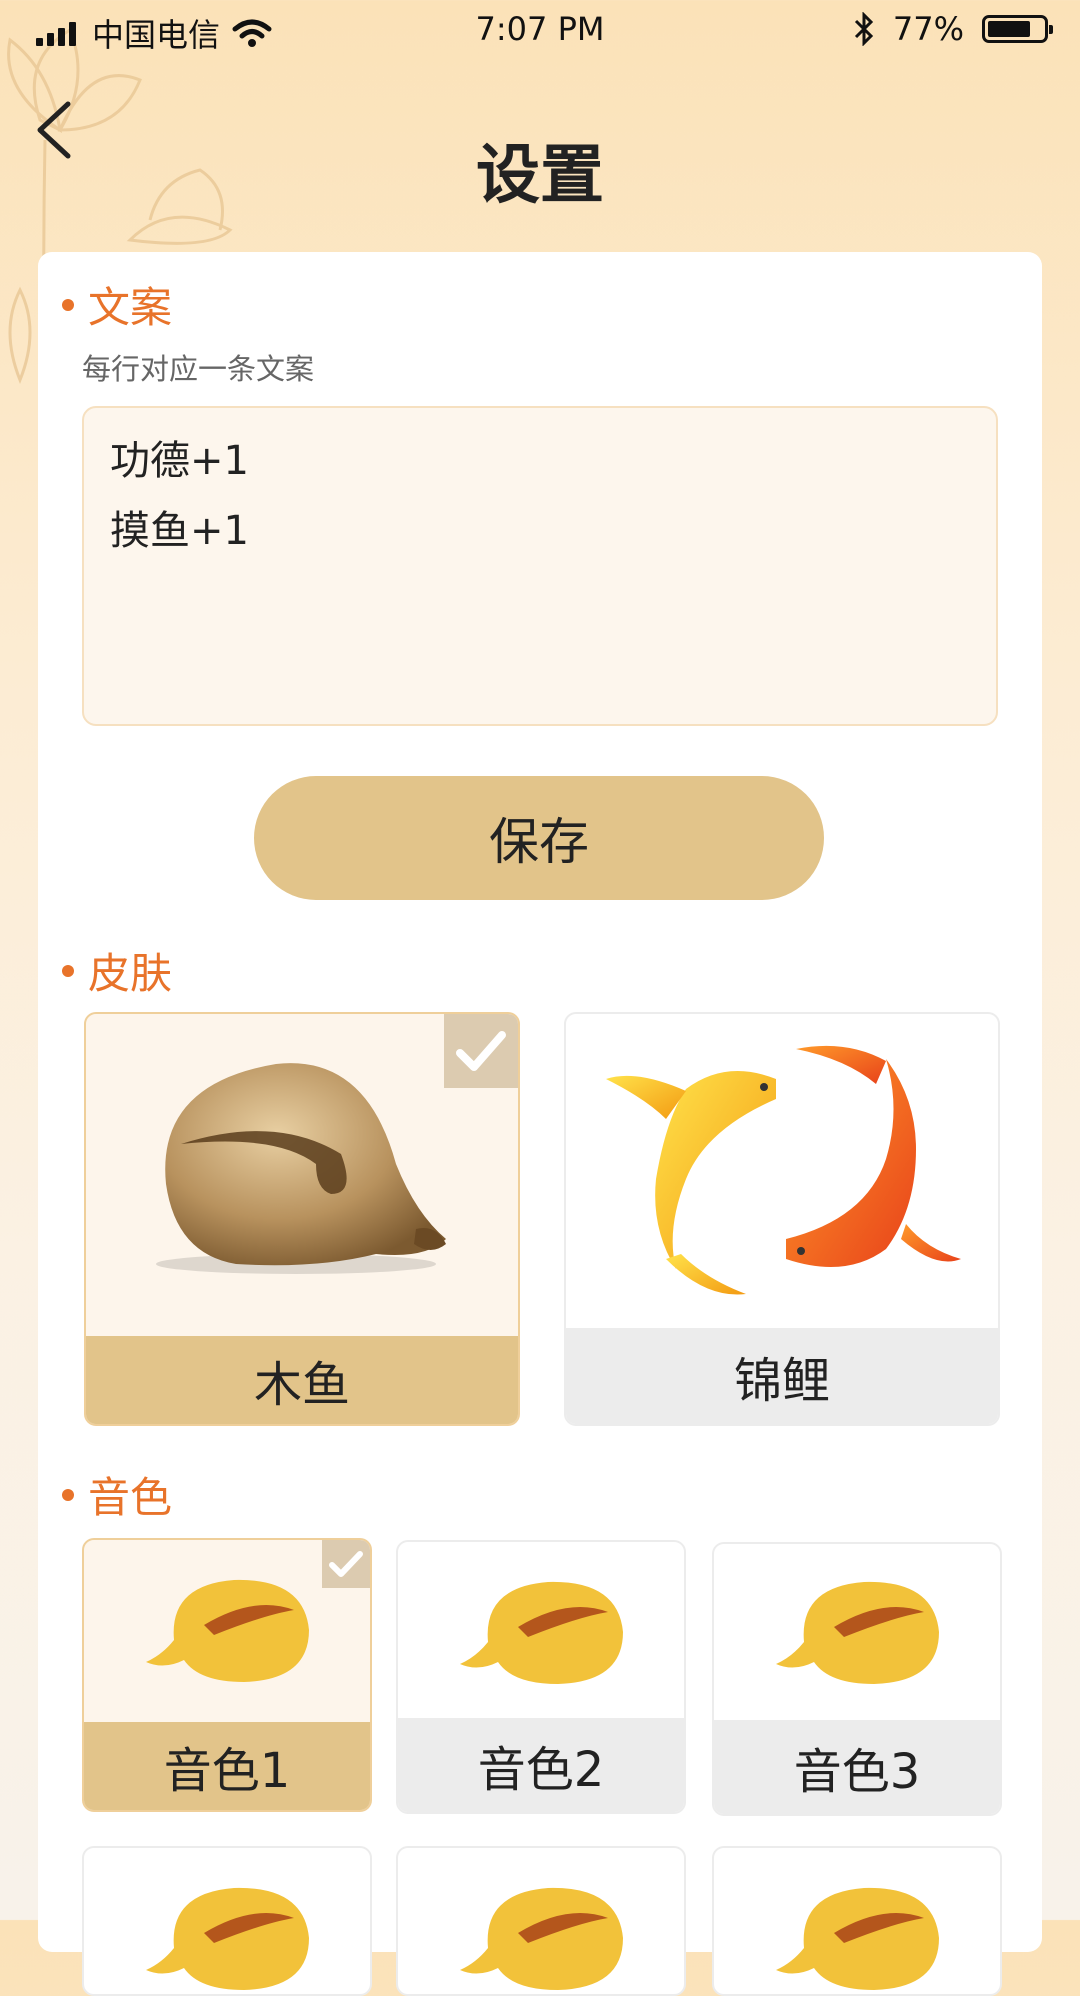  Describe the element at coordinates (540, 32) in the screenshot. I see `status-bar: 中国电信 7:07 PM 77%` at that location.